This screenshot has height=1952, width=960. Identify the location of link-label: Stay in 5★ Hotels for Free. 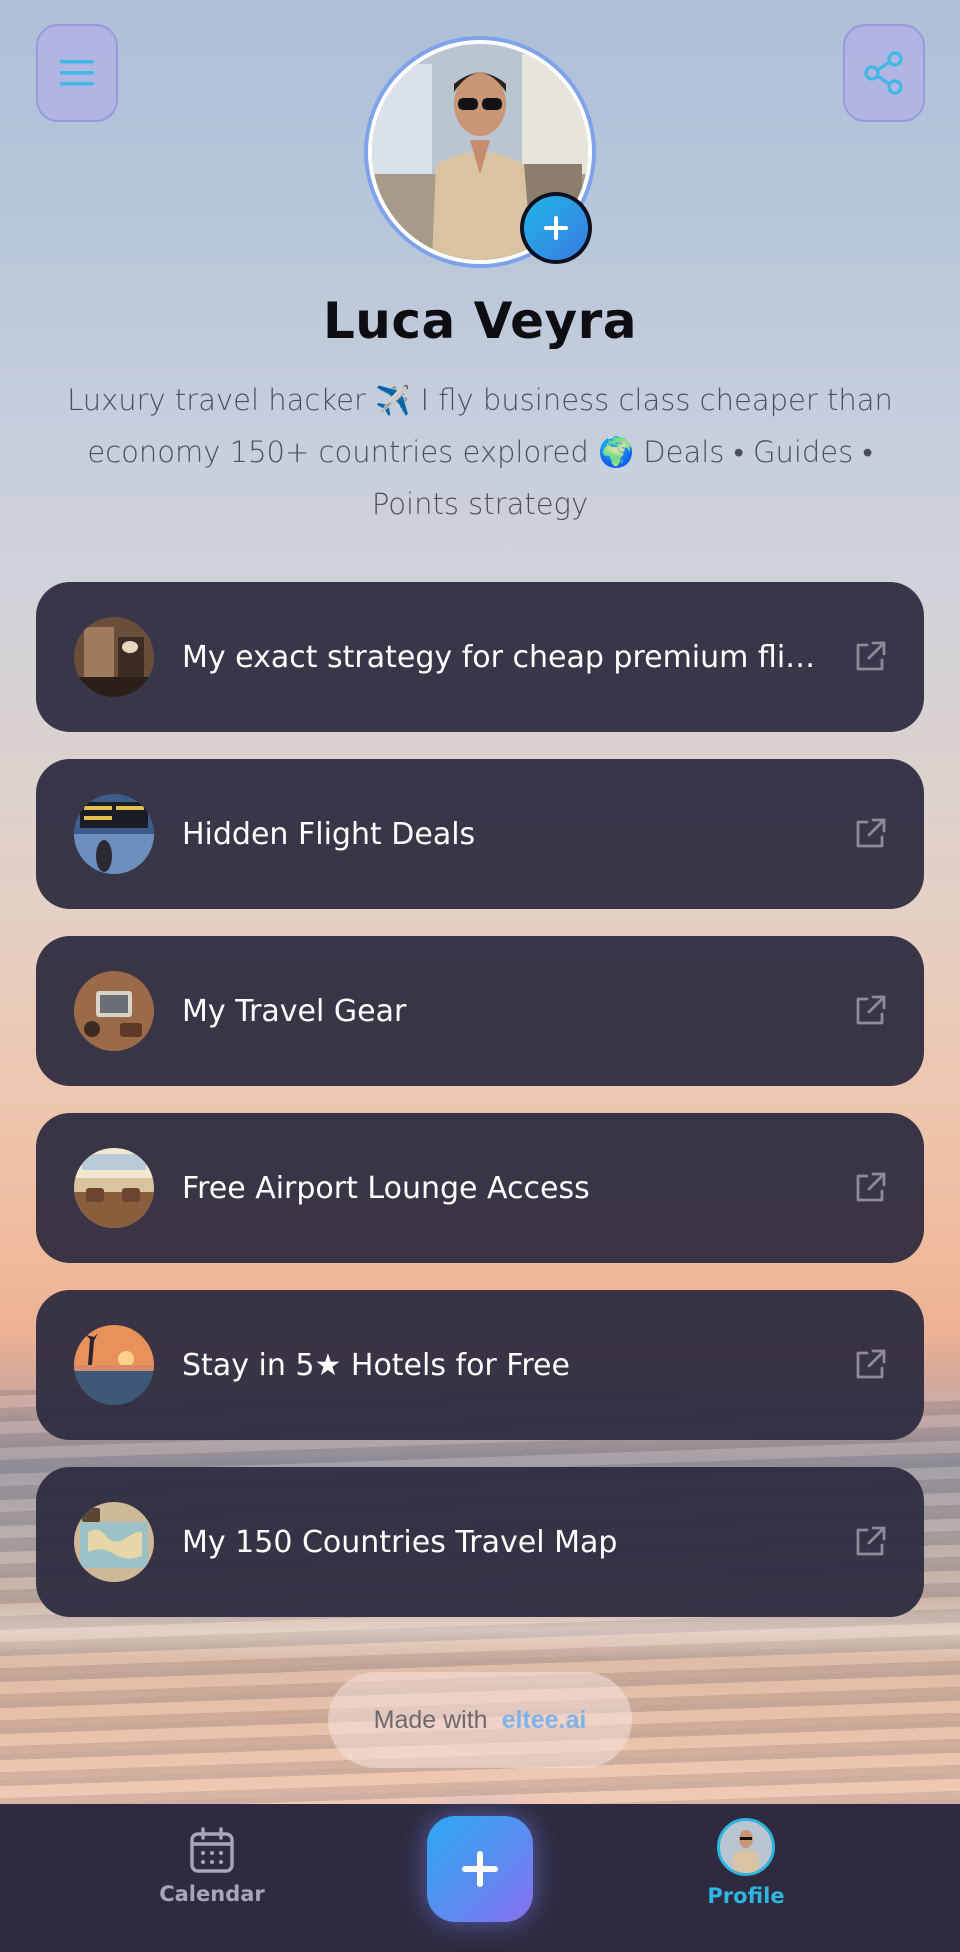
(376, 1365).